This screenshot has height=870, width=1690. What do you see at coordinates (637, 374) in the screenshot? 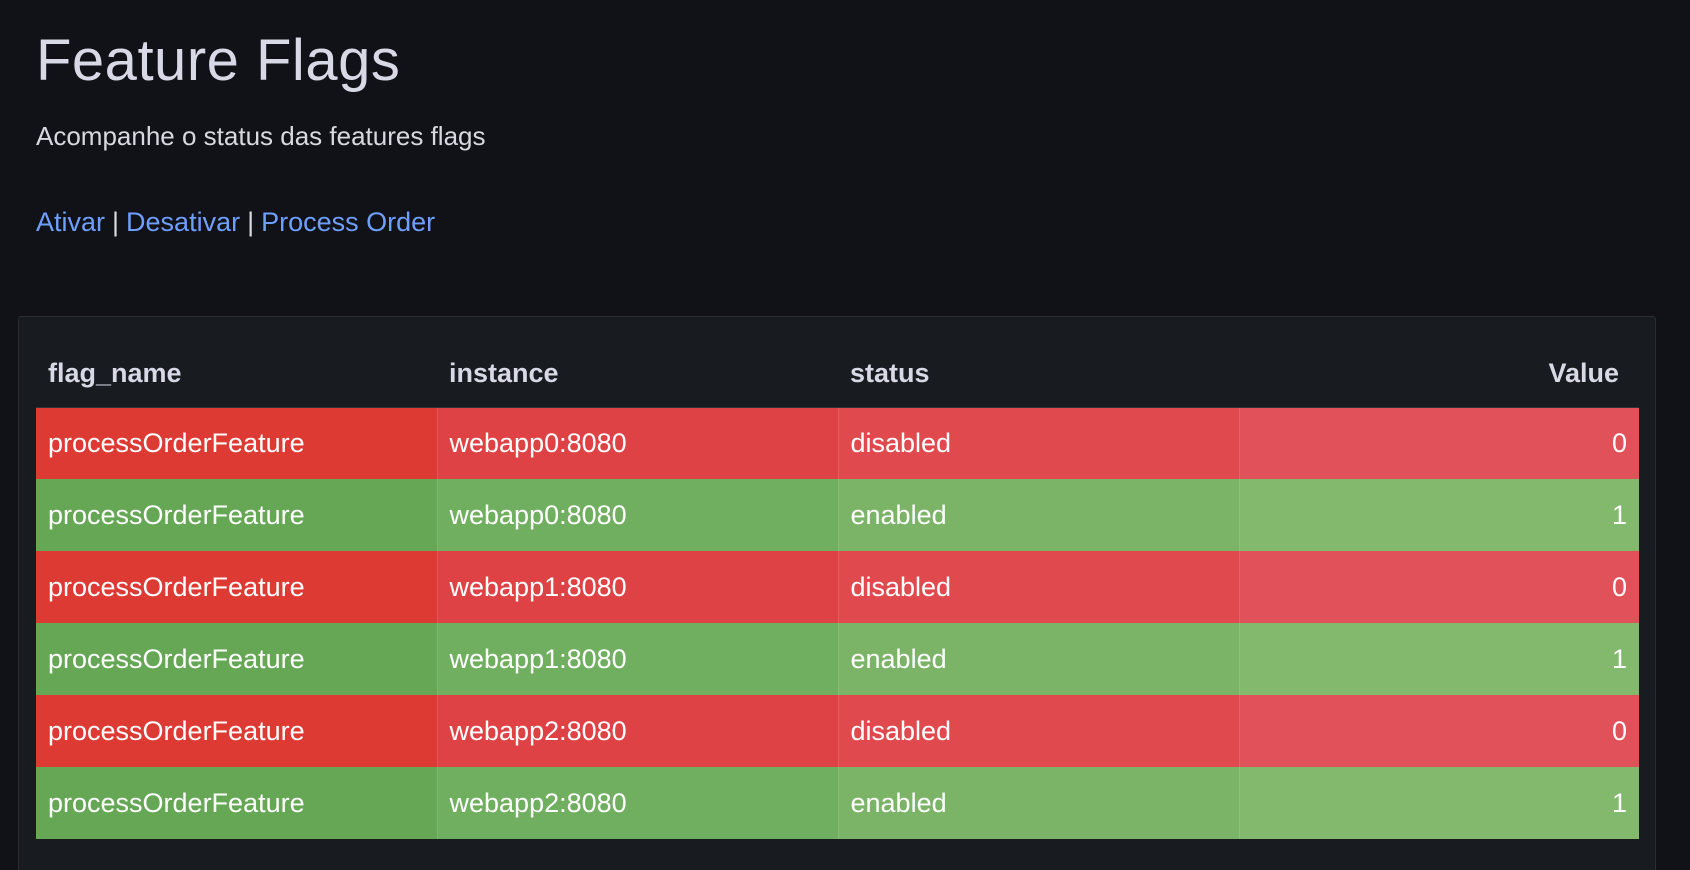
I see `column-header-instance: instance` at bounding box center [637, 374].